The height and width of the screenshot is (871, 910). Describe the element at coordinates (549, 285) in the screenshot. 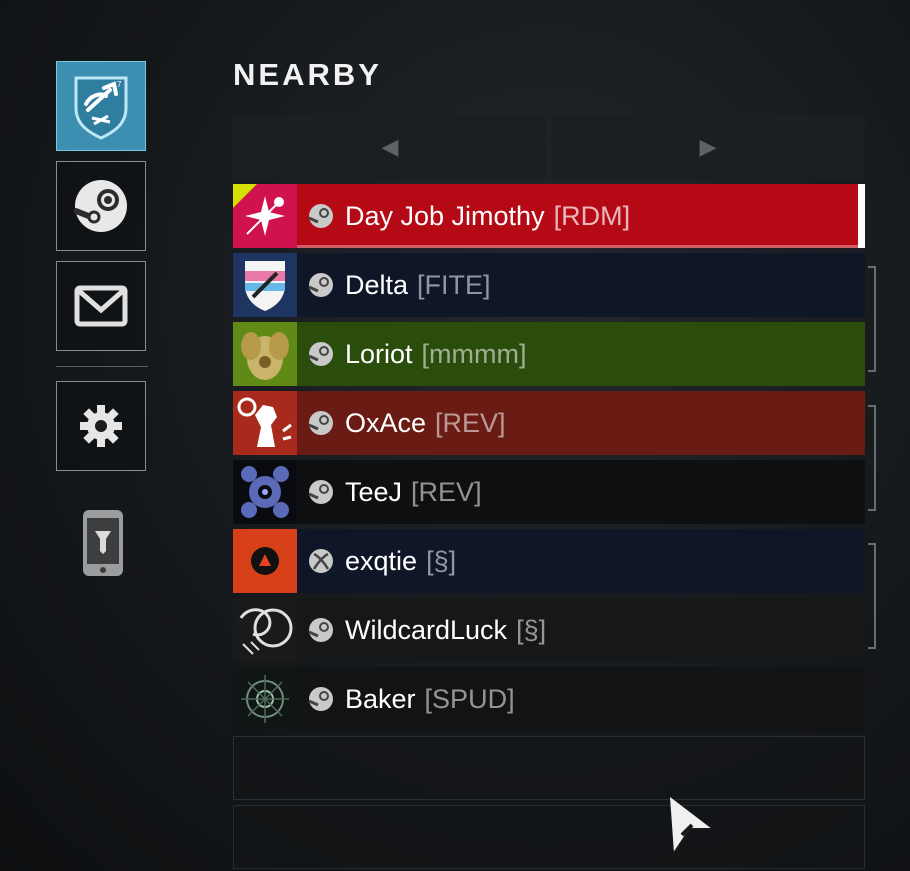

I see `player-row: Delta [FITE]` at that location.